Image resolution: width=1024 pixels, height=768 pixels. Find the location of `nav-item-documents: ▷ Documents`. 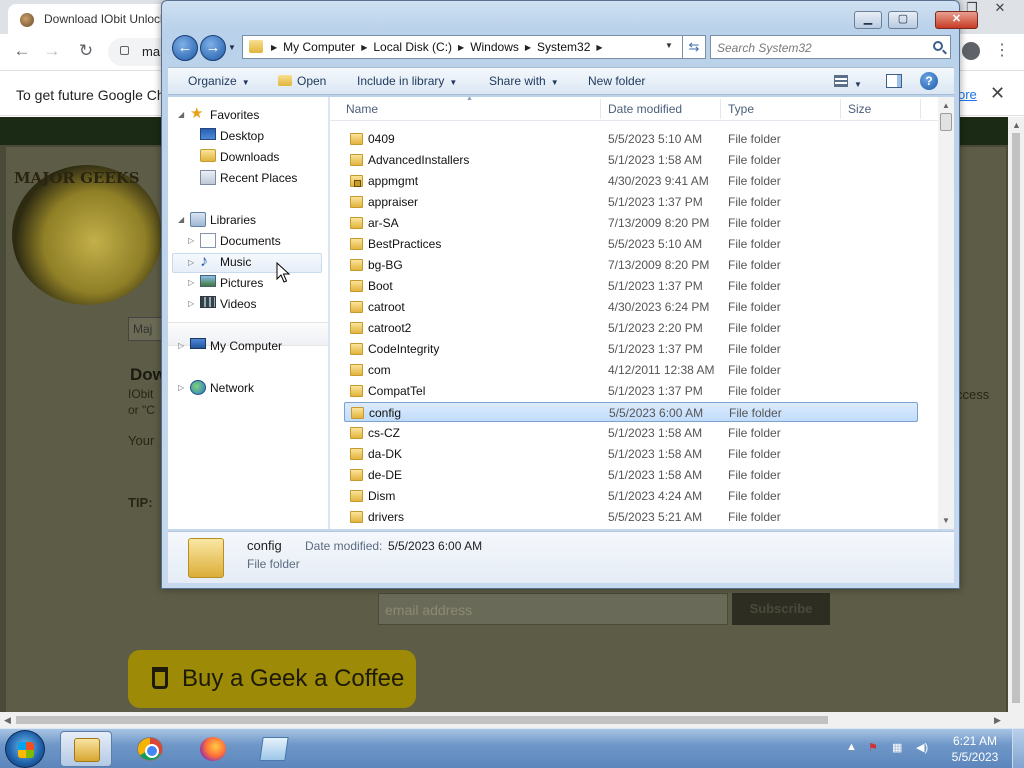

nav-item-documents: ▷ Documents is located at coordinates (247, 242).